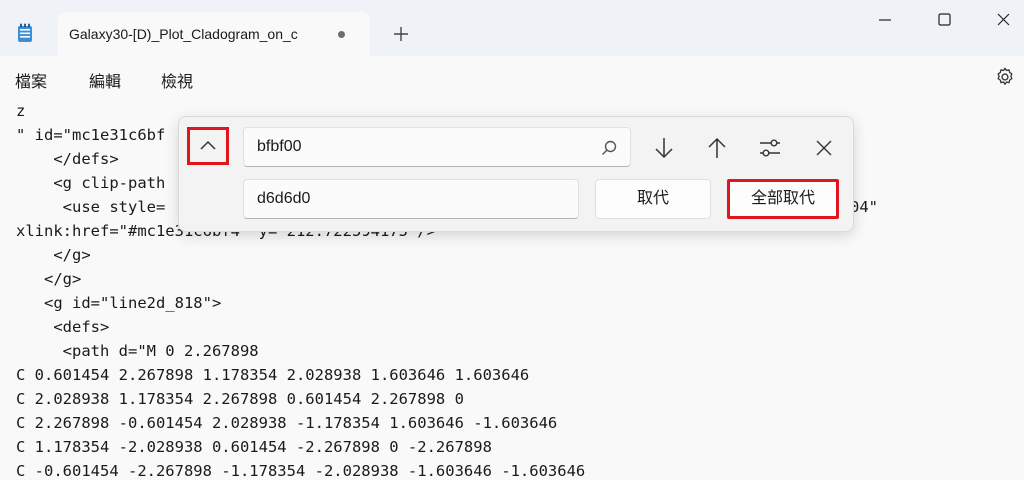 This screenshot has height=480, width=1024. I want to click on replace-button: 取代, so click(653, 199).